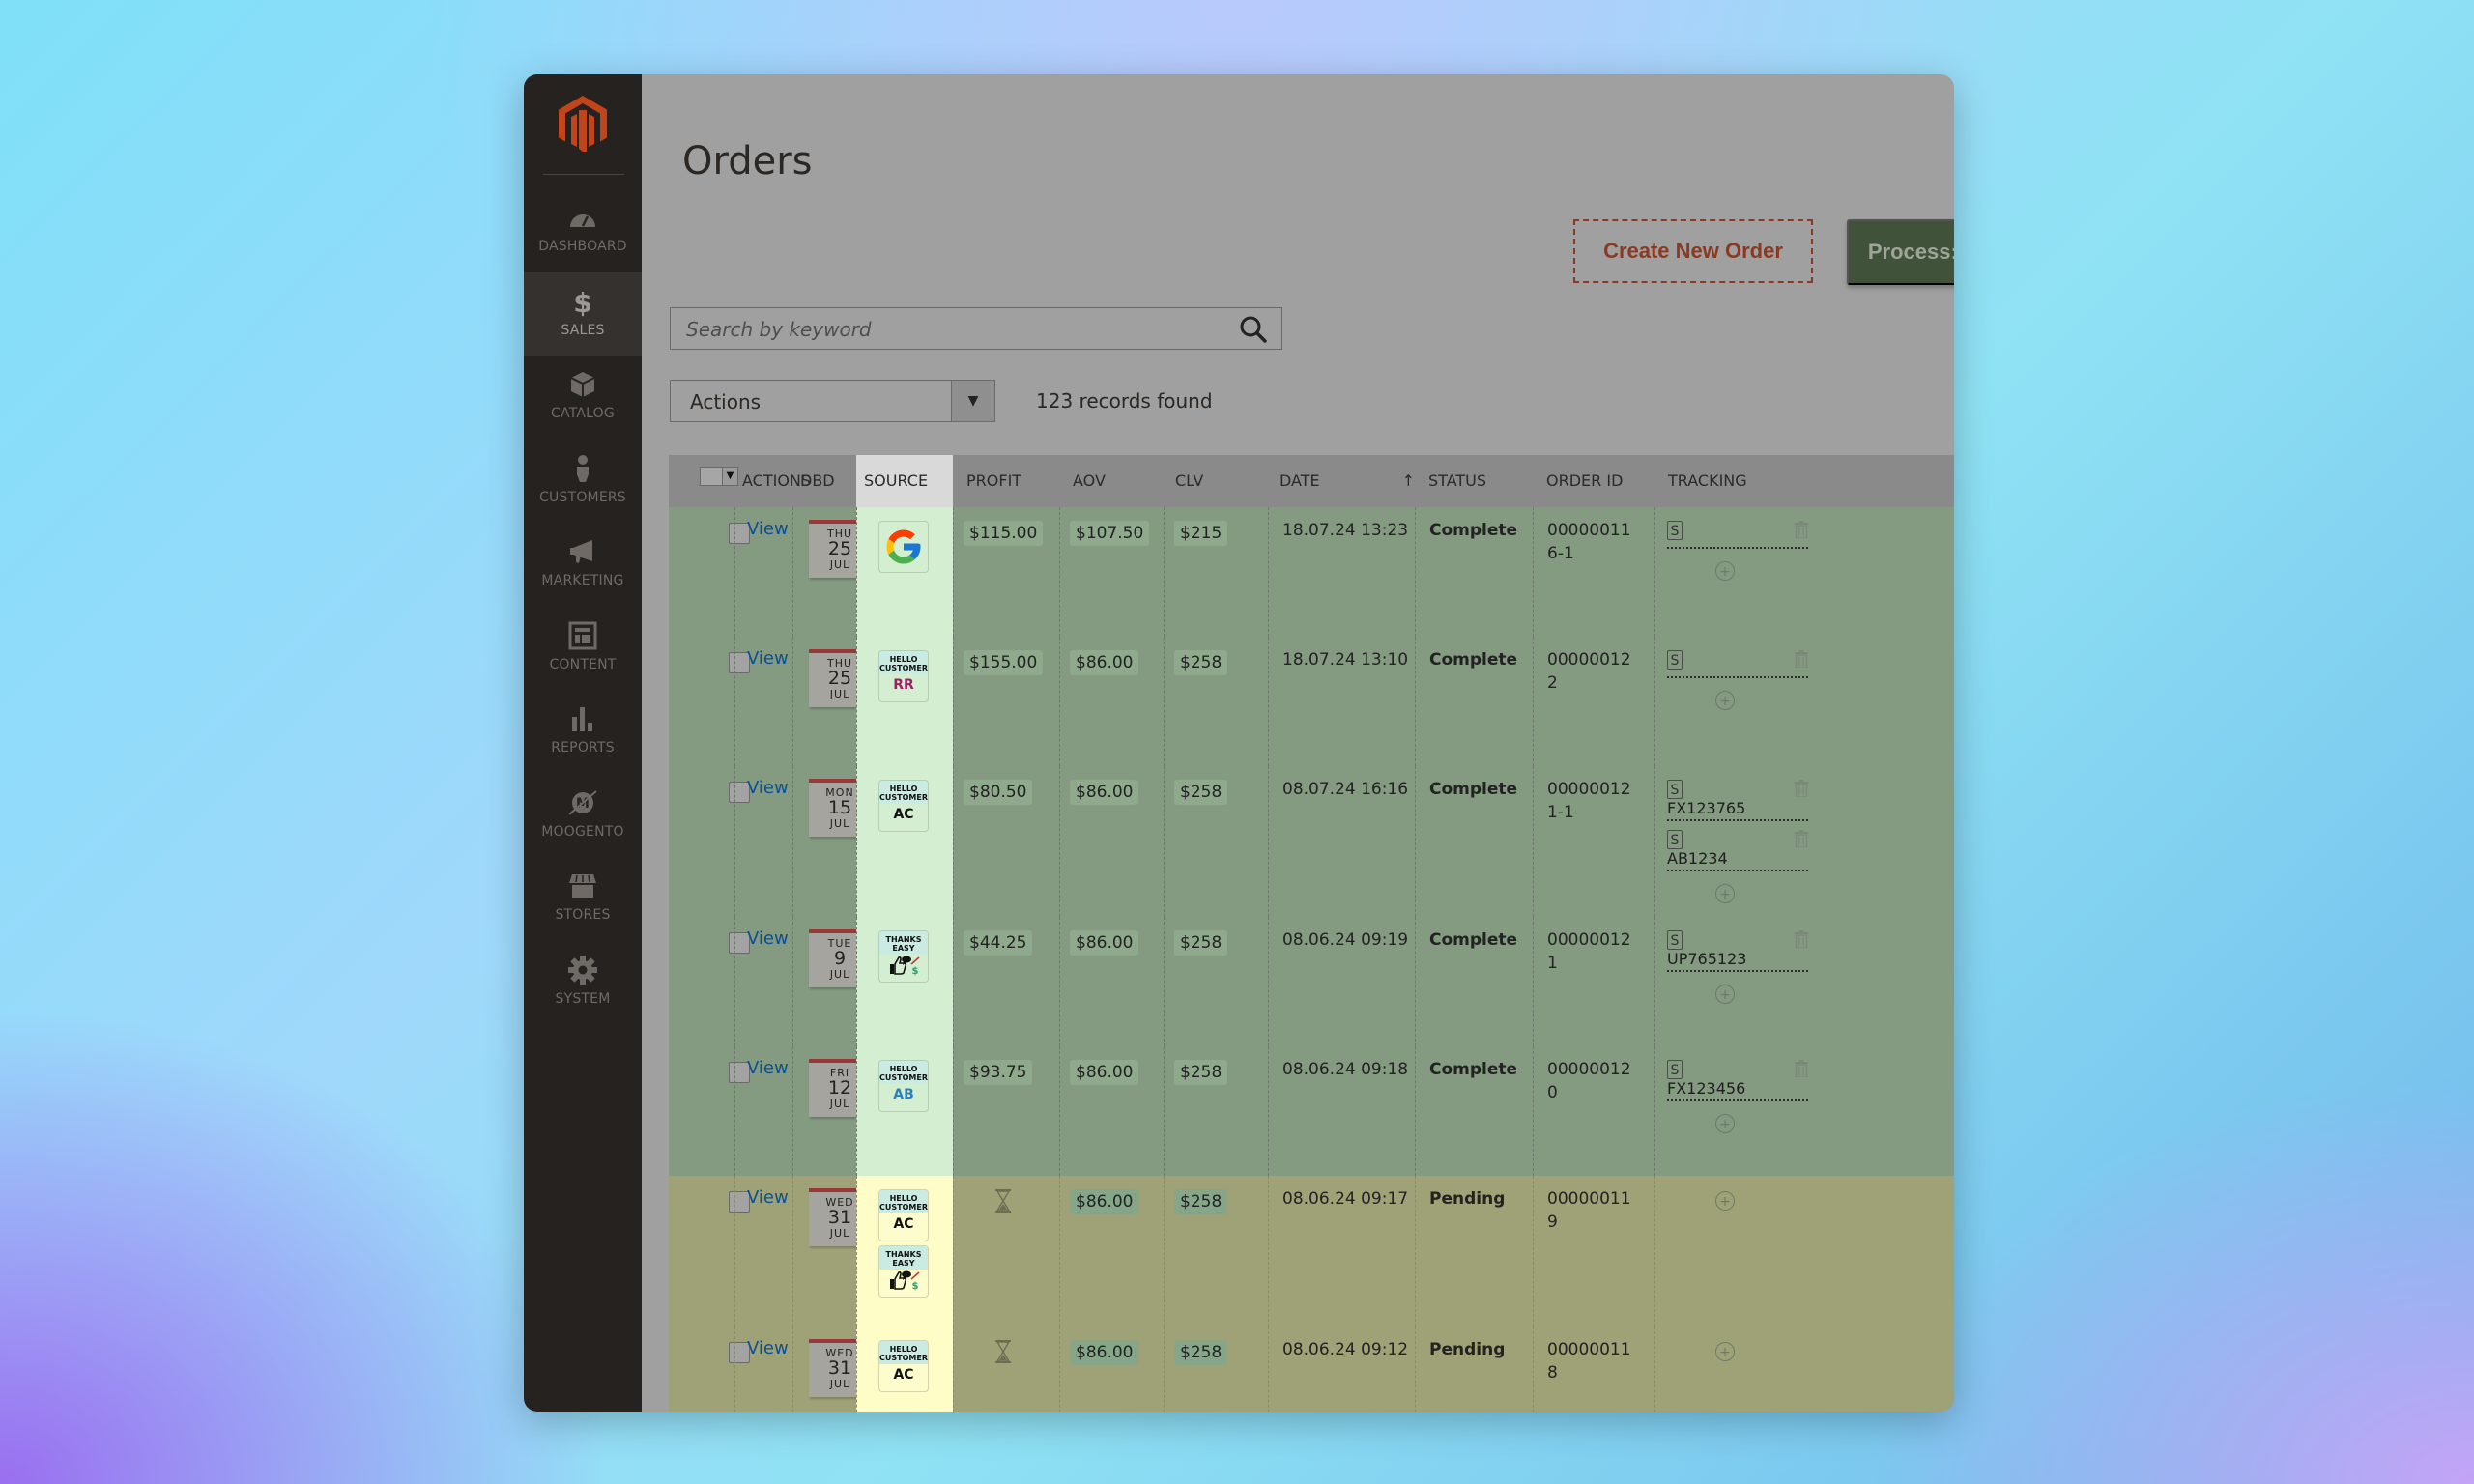  What do you see at coordinates (973, 401) in the screenshot?
I see `chevron-down-icon: ▼` at bounding box center [973, 401].